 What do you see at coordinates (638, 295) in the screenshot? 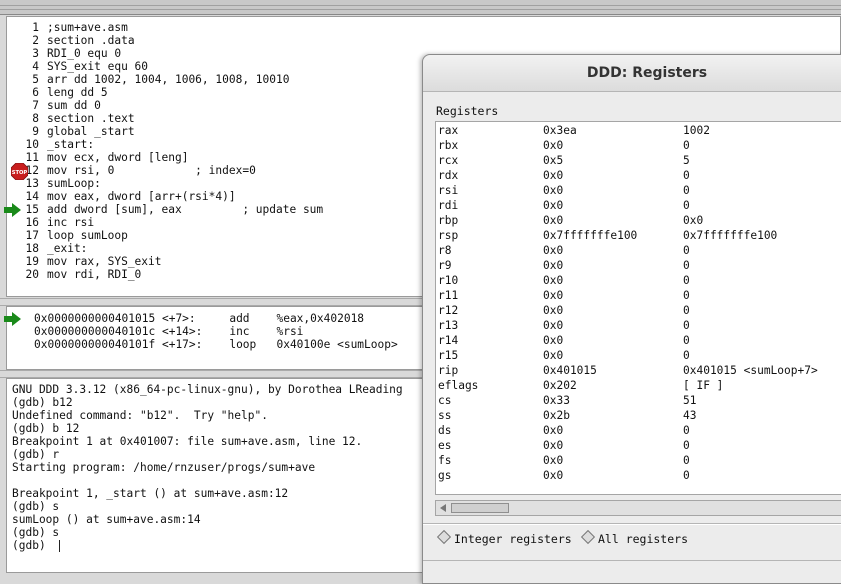
I see `register-row: r11 0x0 0` at bounding box center [638, 295].